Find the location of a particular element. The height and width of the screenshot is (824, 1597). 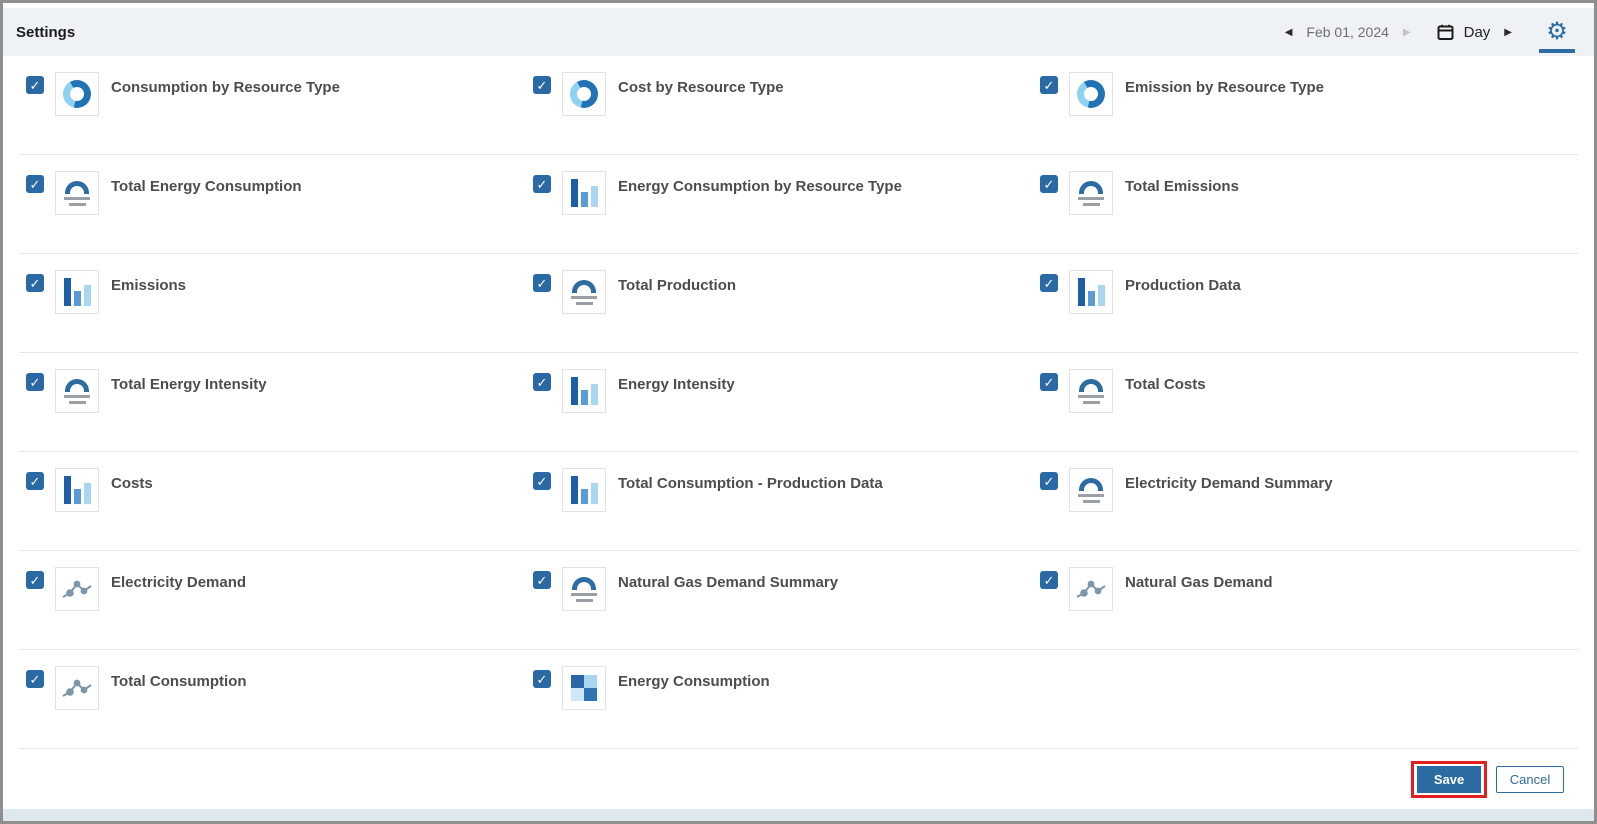

header-controls: ◀ Feb 01, 2024 ▶ Day ▶ ⚙ is located at coordinates (1429, 32).